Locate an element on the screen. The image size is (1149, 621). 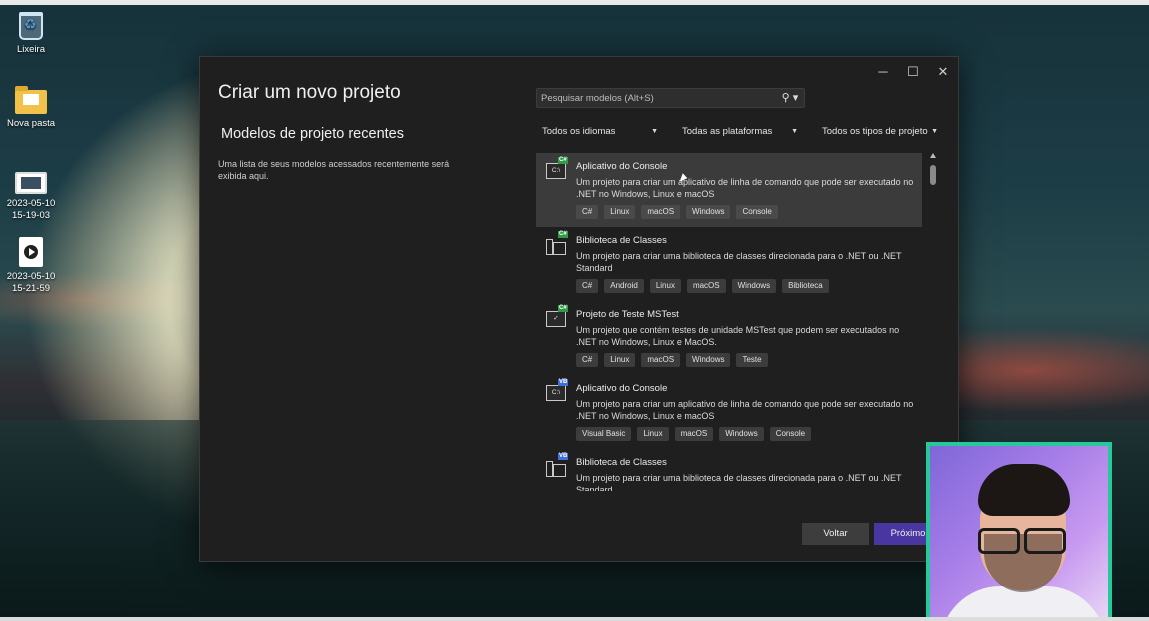
test-project-icon: ✓ is located at coordinates (556, 319).